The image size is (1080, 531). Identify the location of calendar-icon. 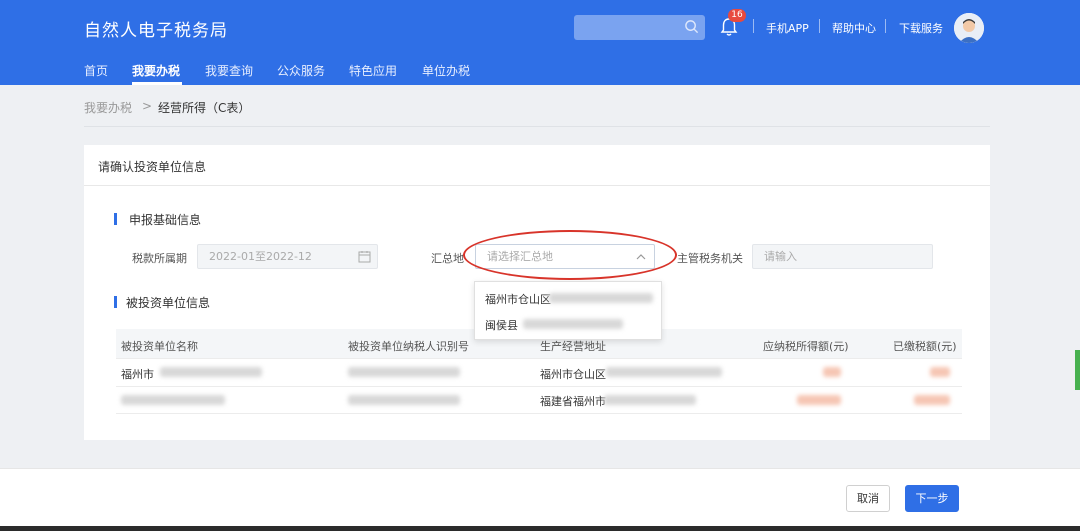
(364, 256).